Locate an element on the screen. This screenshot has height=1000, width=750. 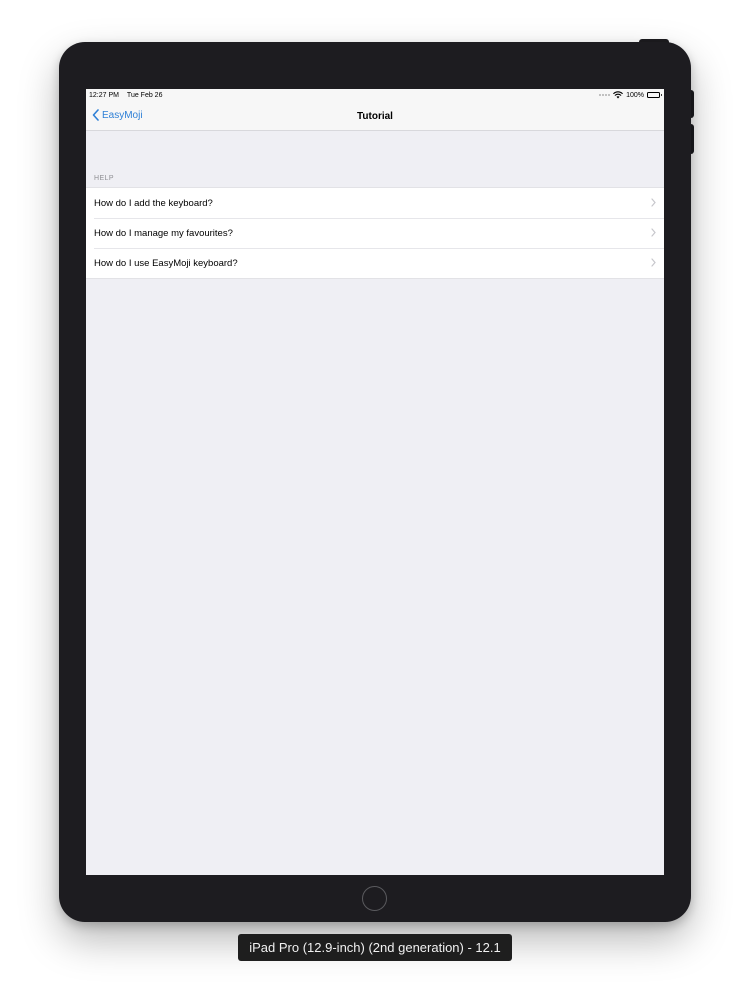
navigation-bar: EasyMoji Tutorial is located at coordinates (375, 117).